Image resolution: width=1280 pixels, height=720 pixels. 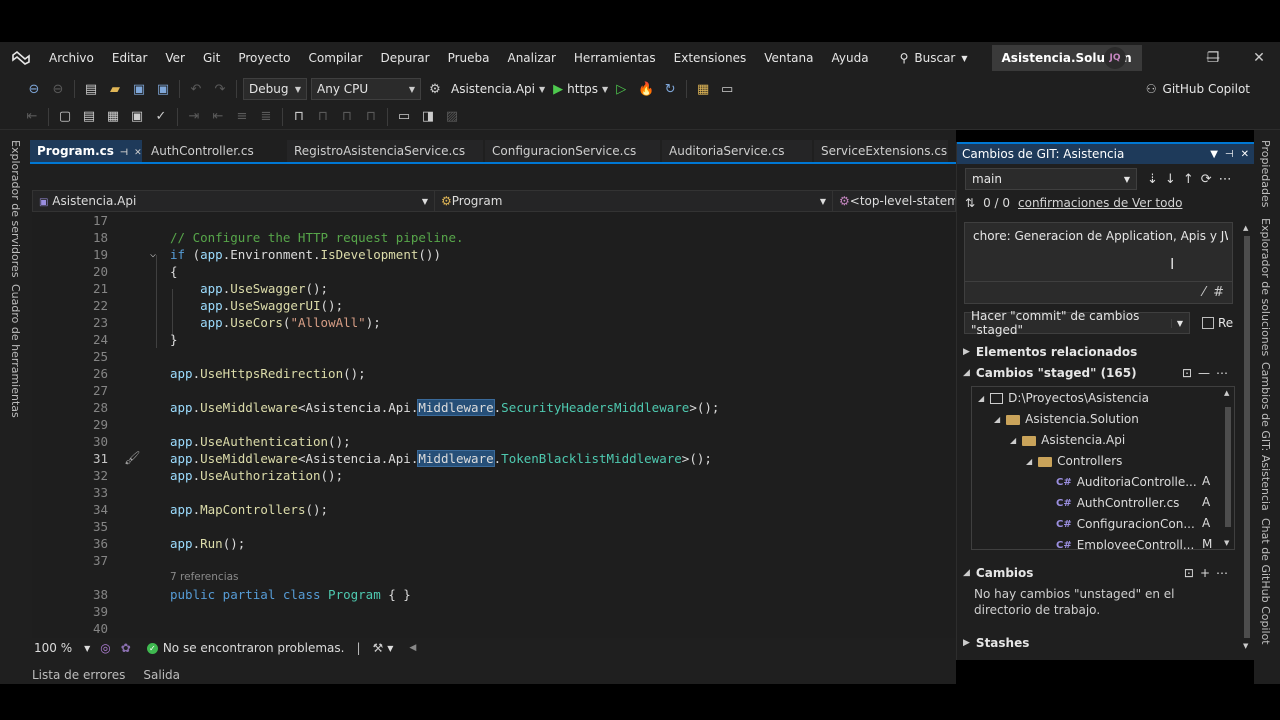 What do you see at coordinates (493, 89) in the screenshot?
I see `startup-project: Asistencia.Api` at bounding box center [493, 89].